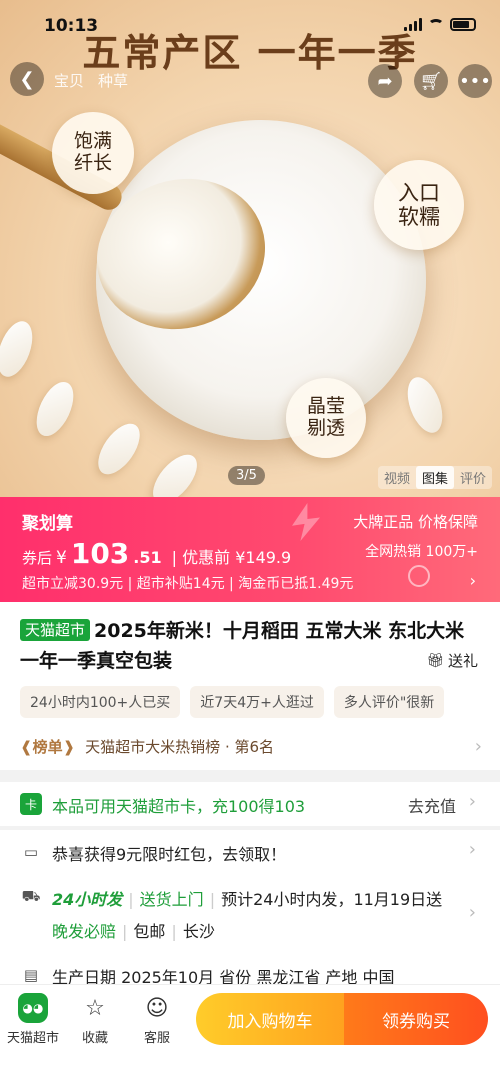 This screenshot has height=1083, width=500. Describe the element at coordinates (156, 1038) in the screenshot. I see `service-label: 客服` at that location.